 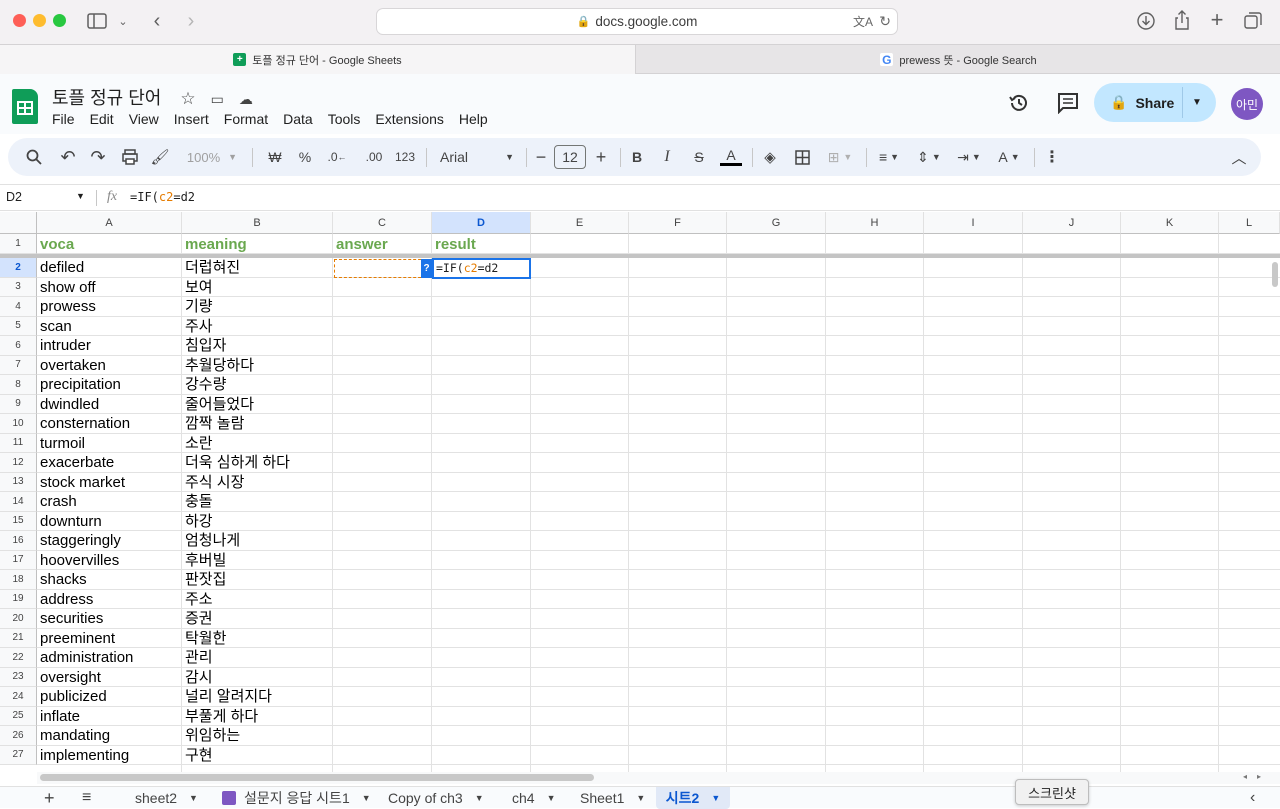 What do you see at coordinates (344, 119) in the screenshot?
I see `menu-tools: Tools` at bounding box center [344, 119].